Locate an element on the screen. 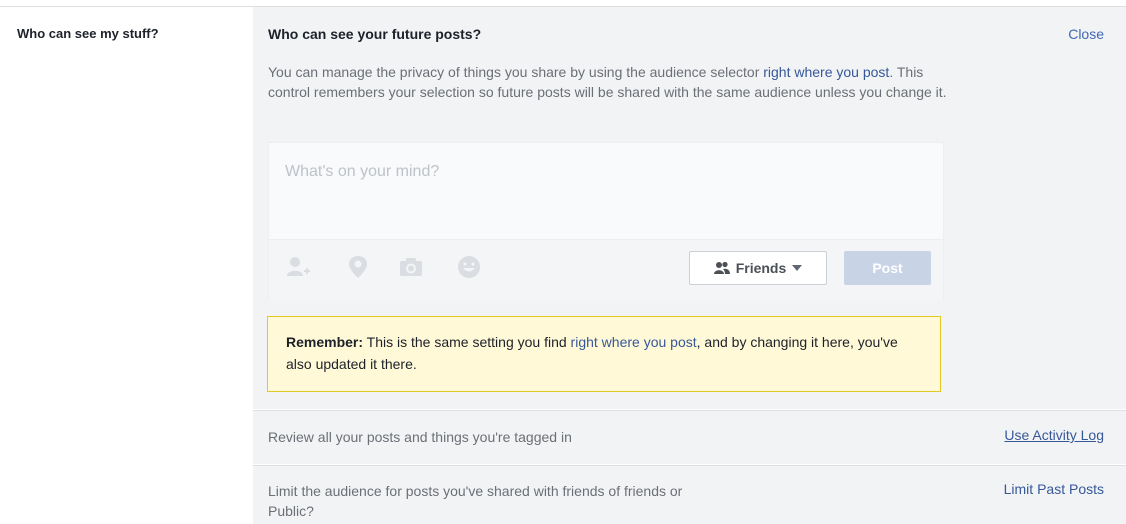 The width and height of the screenshot is (1126, 524). composer-toolbar: Friends Post is located at coordinates (606, 269).